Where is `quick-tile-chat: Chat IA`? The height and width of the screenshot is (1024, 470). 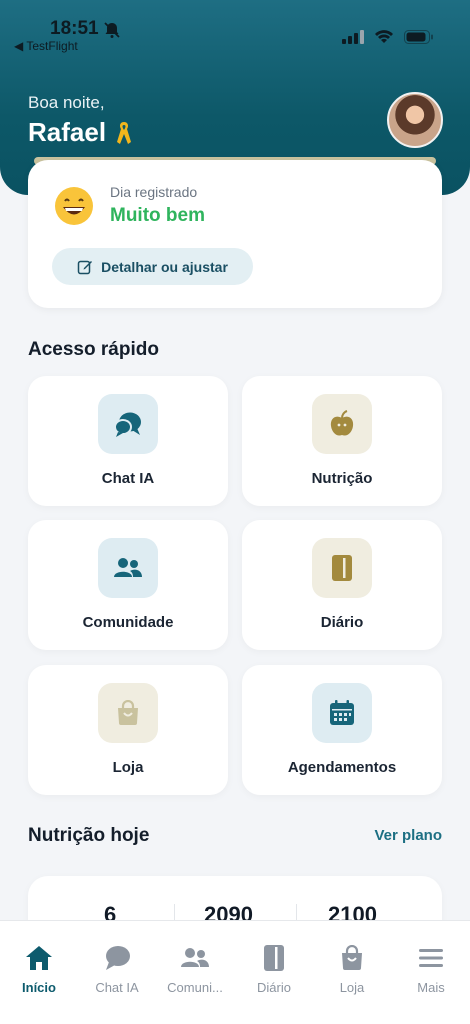 quick-tile-chat: Chat IA is located at coordinates (128, 441).